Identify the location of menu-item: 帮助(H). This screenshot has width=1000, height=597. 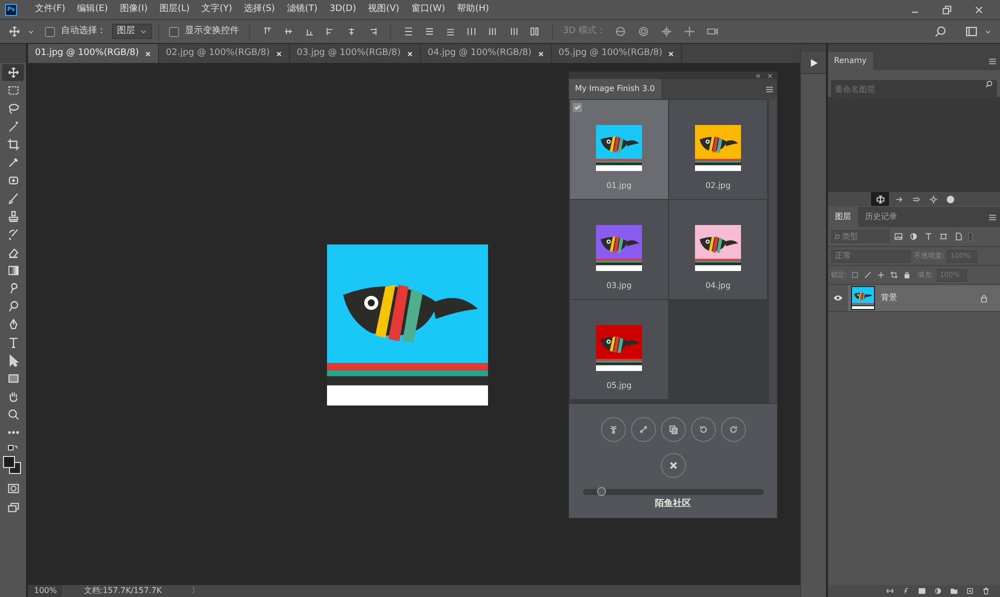
(473, 9).